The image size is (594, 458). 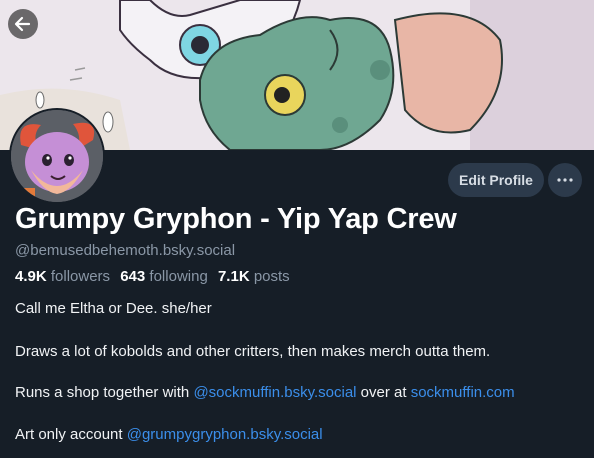 What do you see at coordinates (274, 392) in the screenshot?
I see `sockmuffin-mention-link: @sockmuffin.bsky.social` at bounding box center [274, 392].